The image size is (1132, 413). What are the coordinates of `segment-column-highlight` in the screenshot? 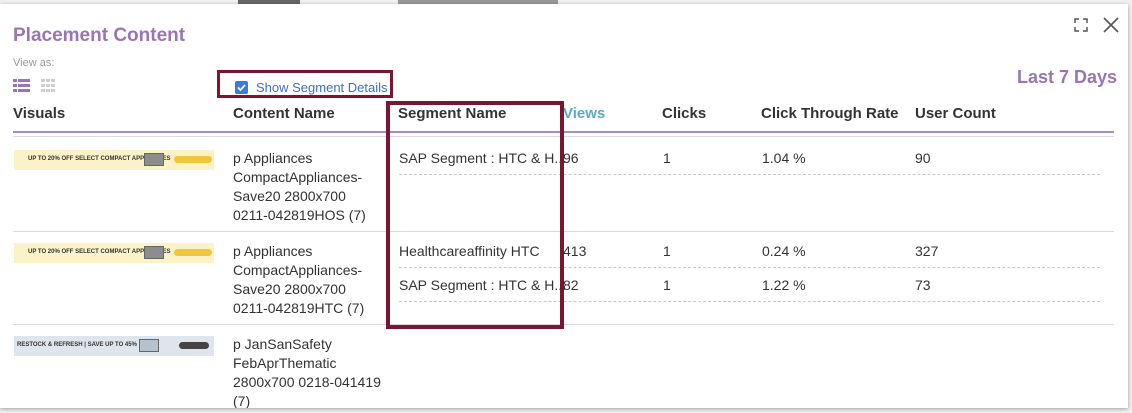 It's located at (475, 215).